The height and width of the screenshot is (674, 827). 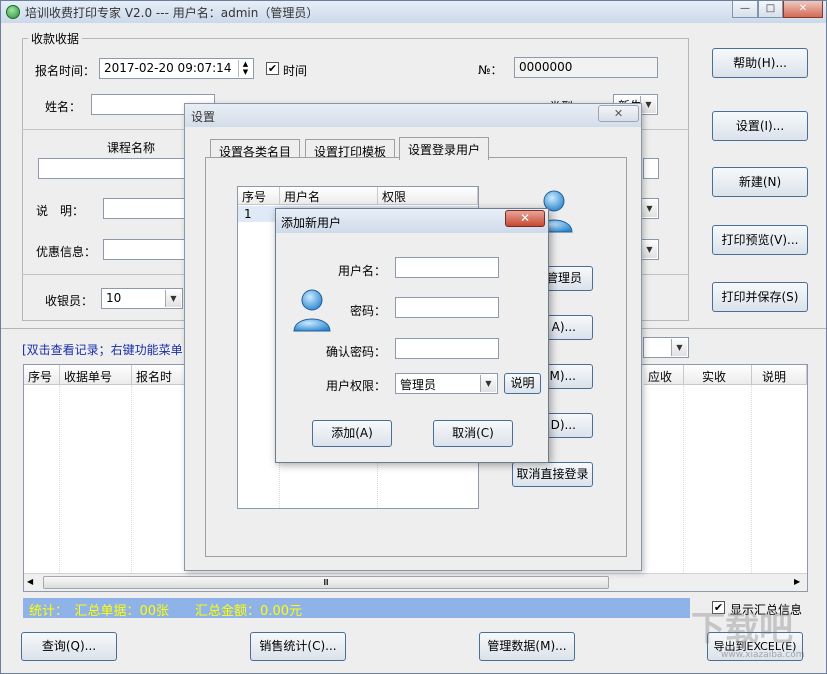 I want to click on reg-time-picker: 2017-02-20 09:07:14 ▲ ▼, so click(x=176, y=68).